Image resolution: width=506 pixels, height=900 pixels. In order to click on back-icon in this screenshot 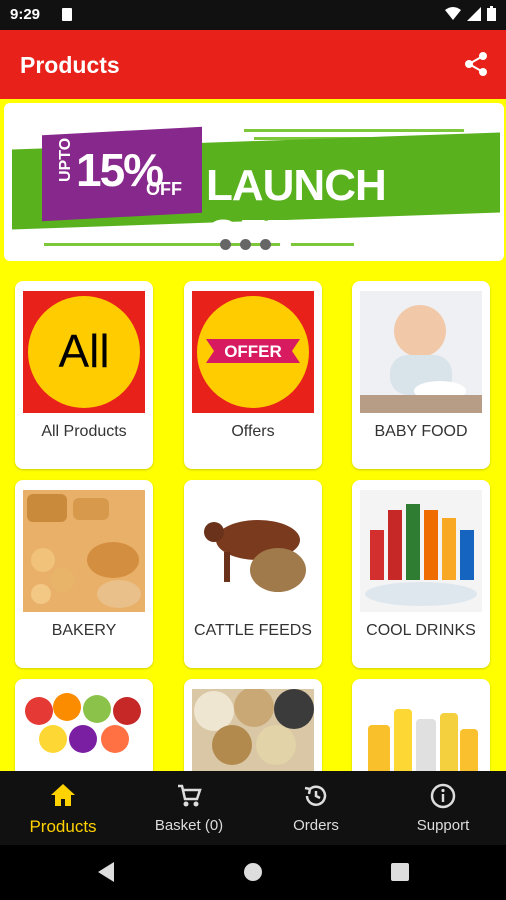, I will do `click(106, 872)`.